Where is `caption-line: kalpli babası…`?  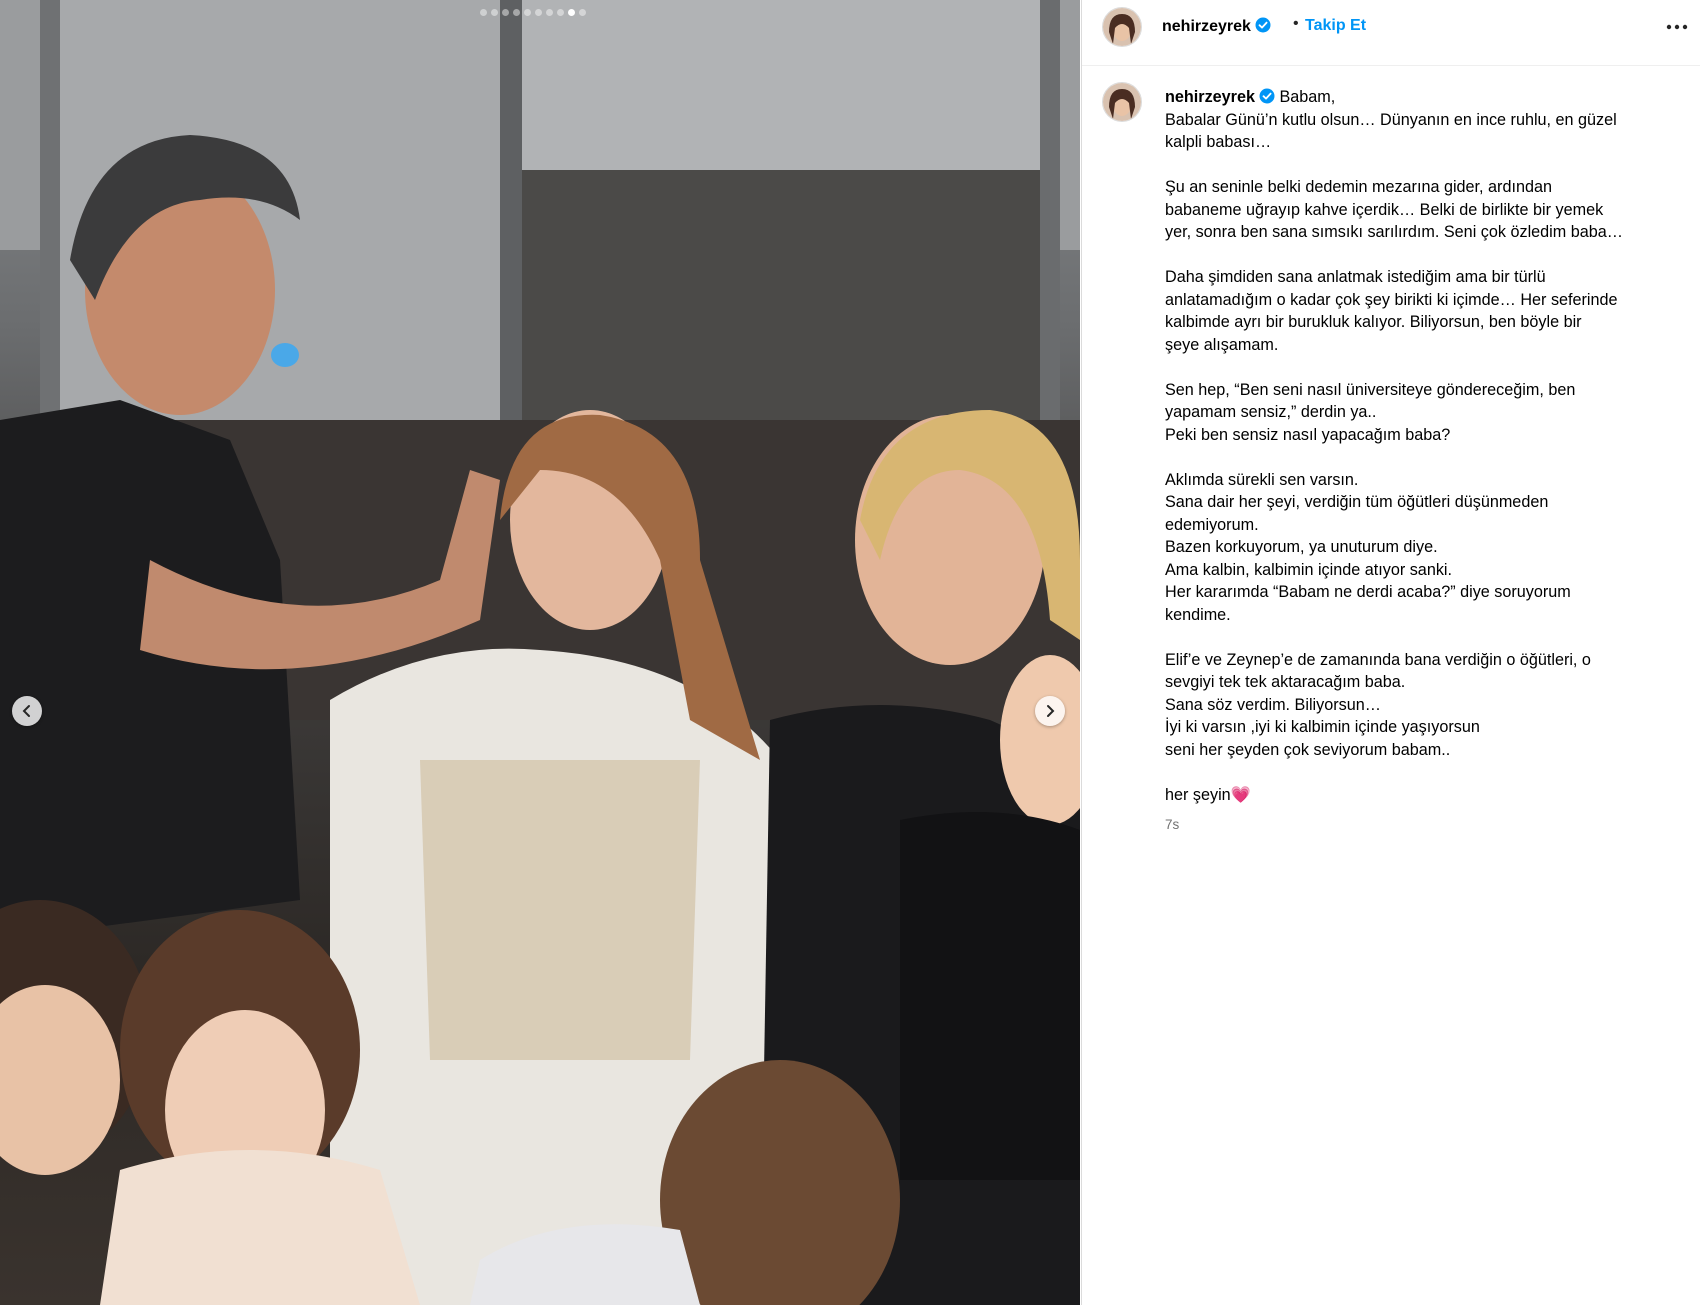
caption-line: kalpli babası… is located at coordinates (1218, 142).